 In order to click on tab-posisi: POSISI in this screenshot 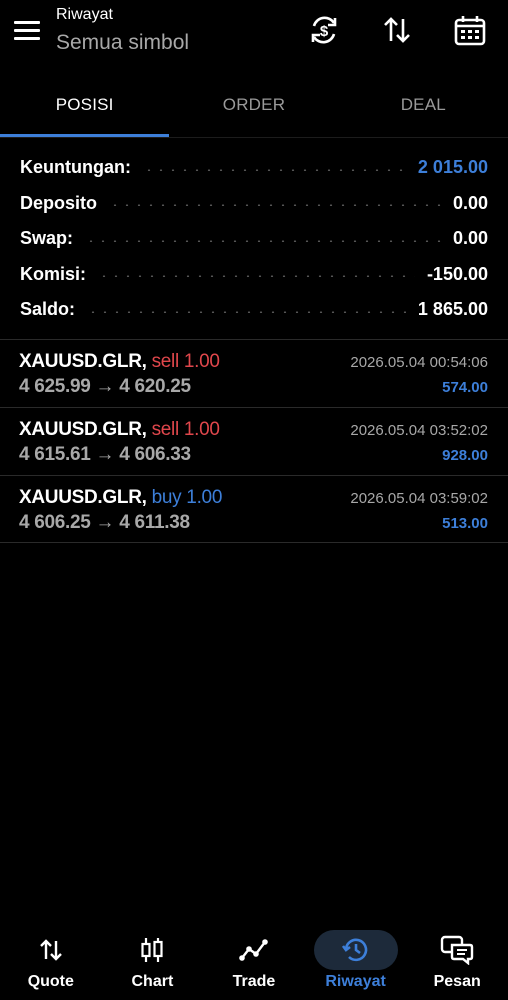, I will do `click(85, 107)`.